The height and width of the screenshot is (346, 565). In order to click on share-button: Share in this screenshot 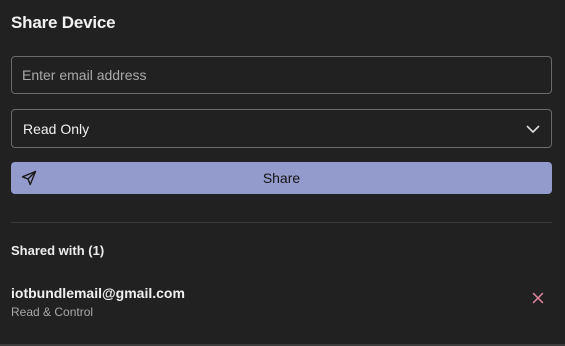, I will do `click(281, 178)`.